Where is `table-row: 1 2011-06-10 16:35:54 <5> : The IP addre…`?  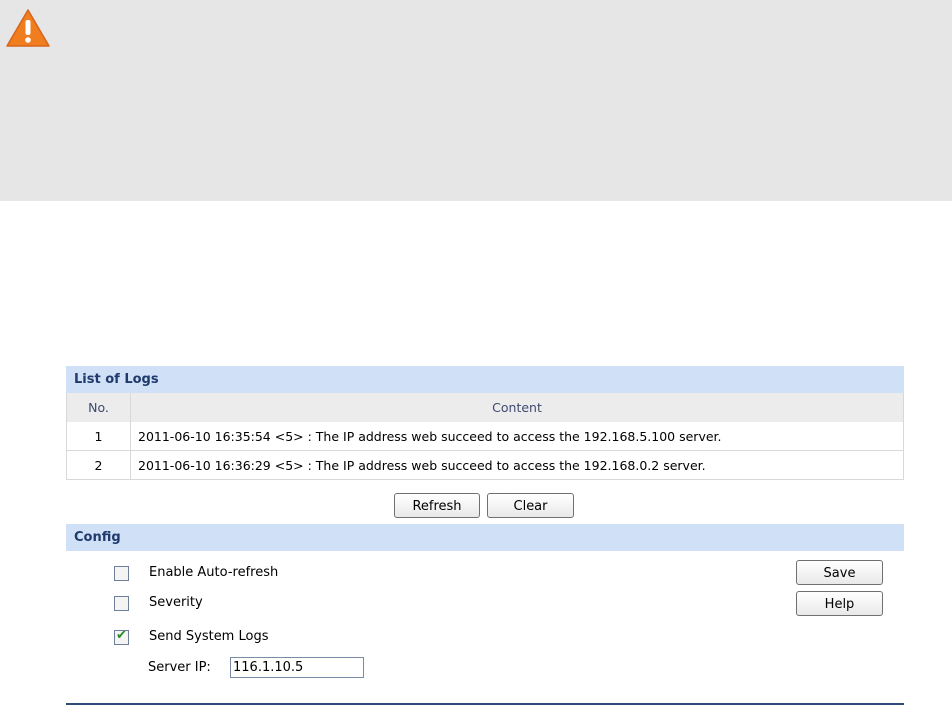
table-row: 1 2011-06-10 16:35:54 <5> : The IP addre… is located at coordinates (485, 436).